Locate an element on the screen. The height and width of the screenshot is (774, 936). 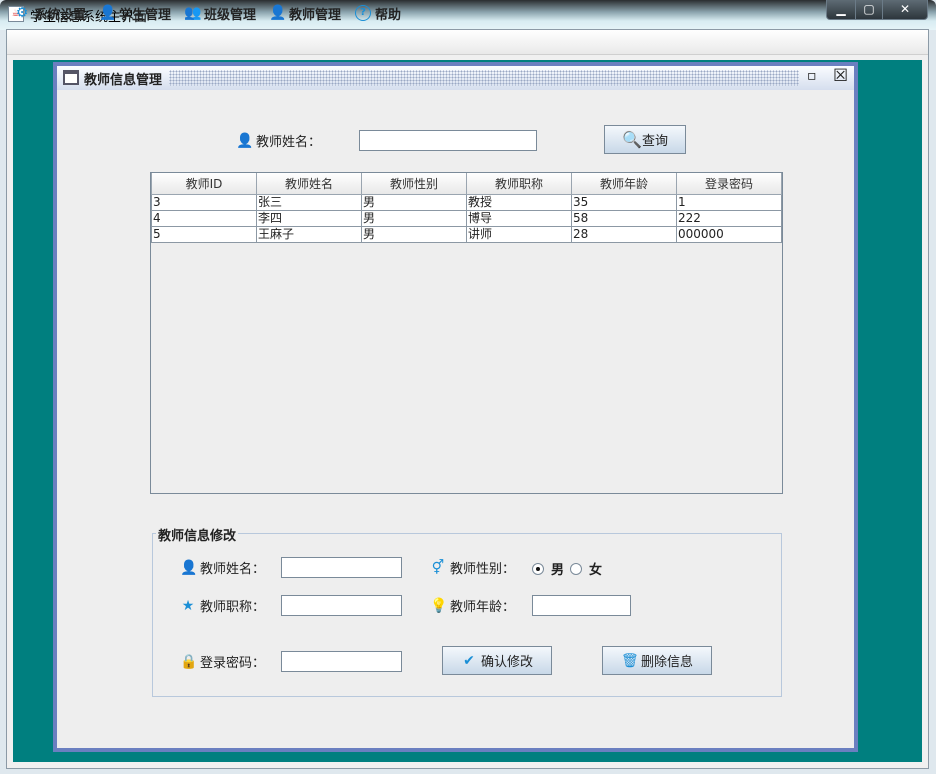
search-button: 🔍 查询 is located at coordinates (645, 139).